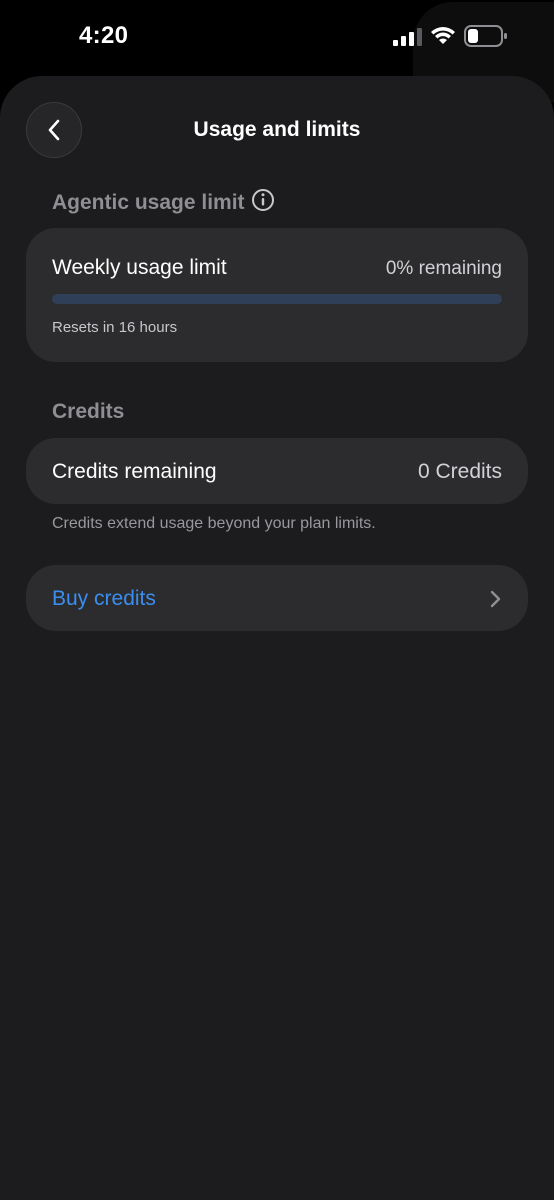  I want to click on weekly-usage-label: Weekly usage limit, so click(139, 267).